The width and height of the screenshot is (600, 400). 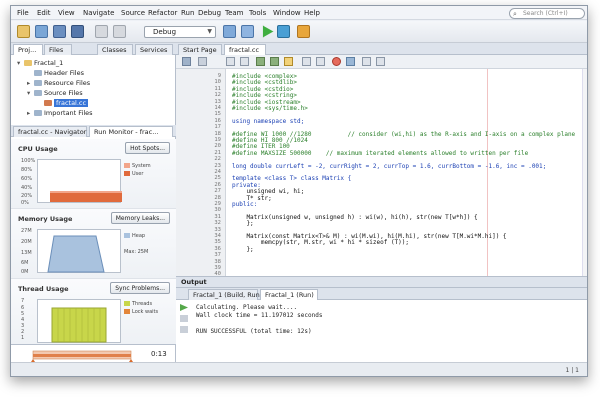 What do you see at coordinates (45, 219) in the screenshot?
I see `memory-usage-title: Memory Usage` at bounding box center [45, 219].